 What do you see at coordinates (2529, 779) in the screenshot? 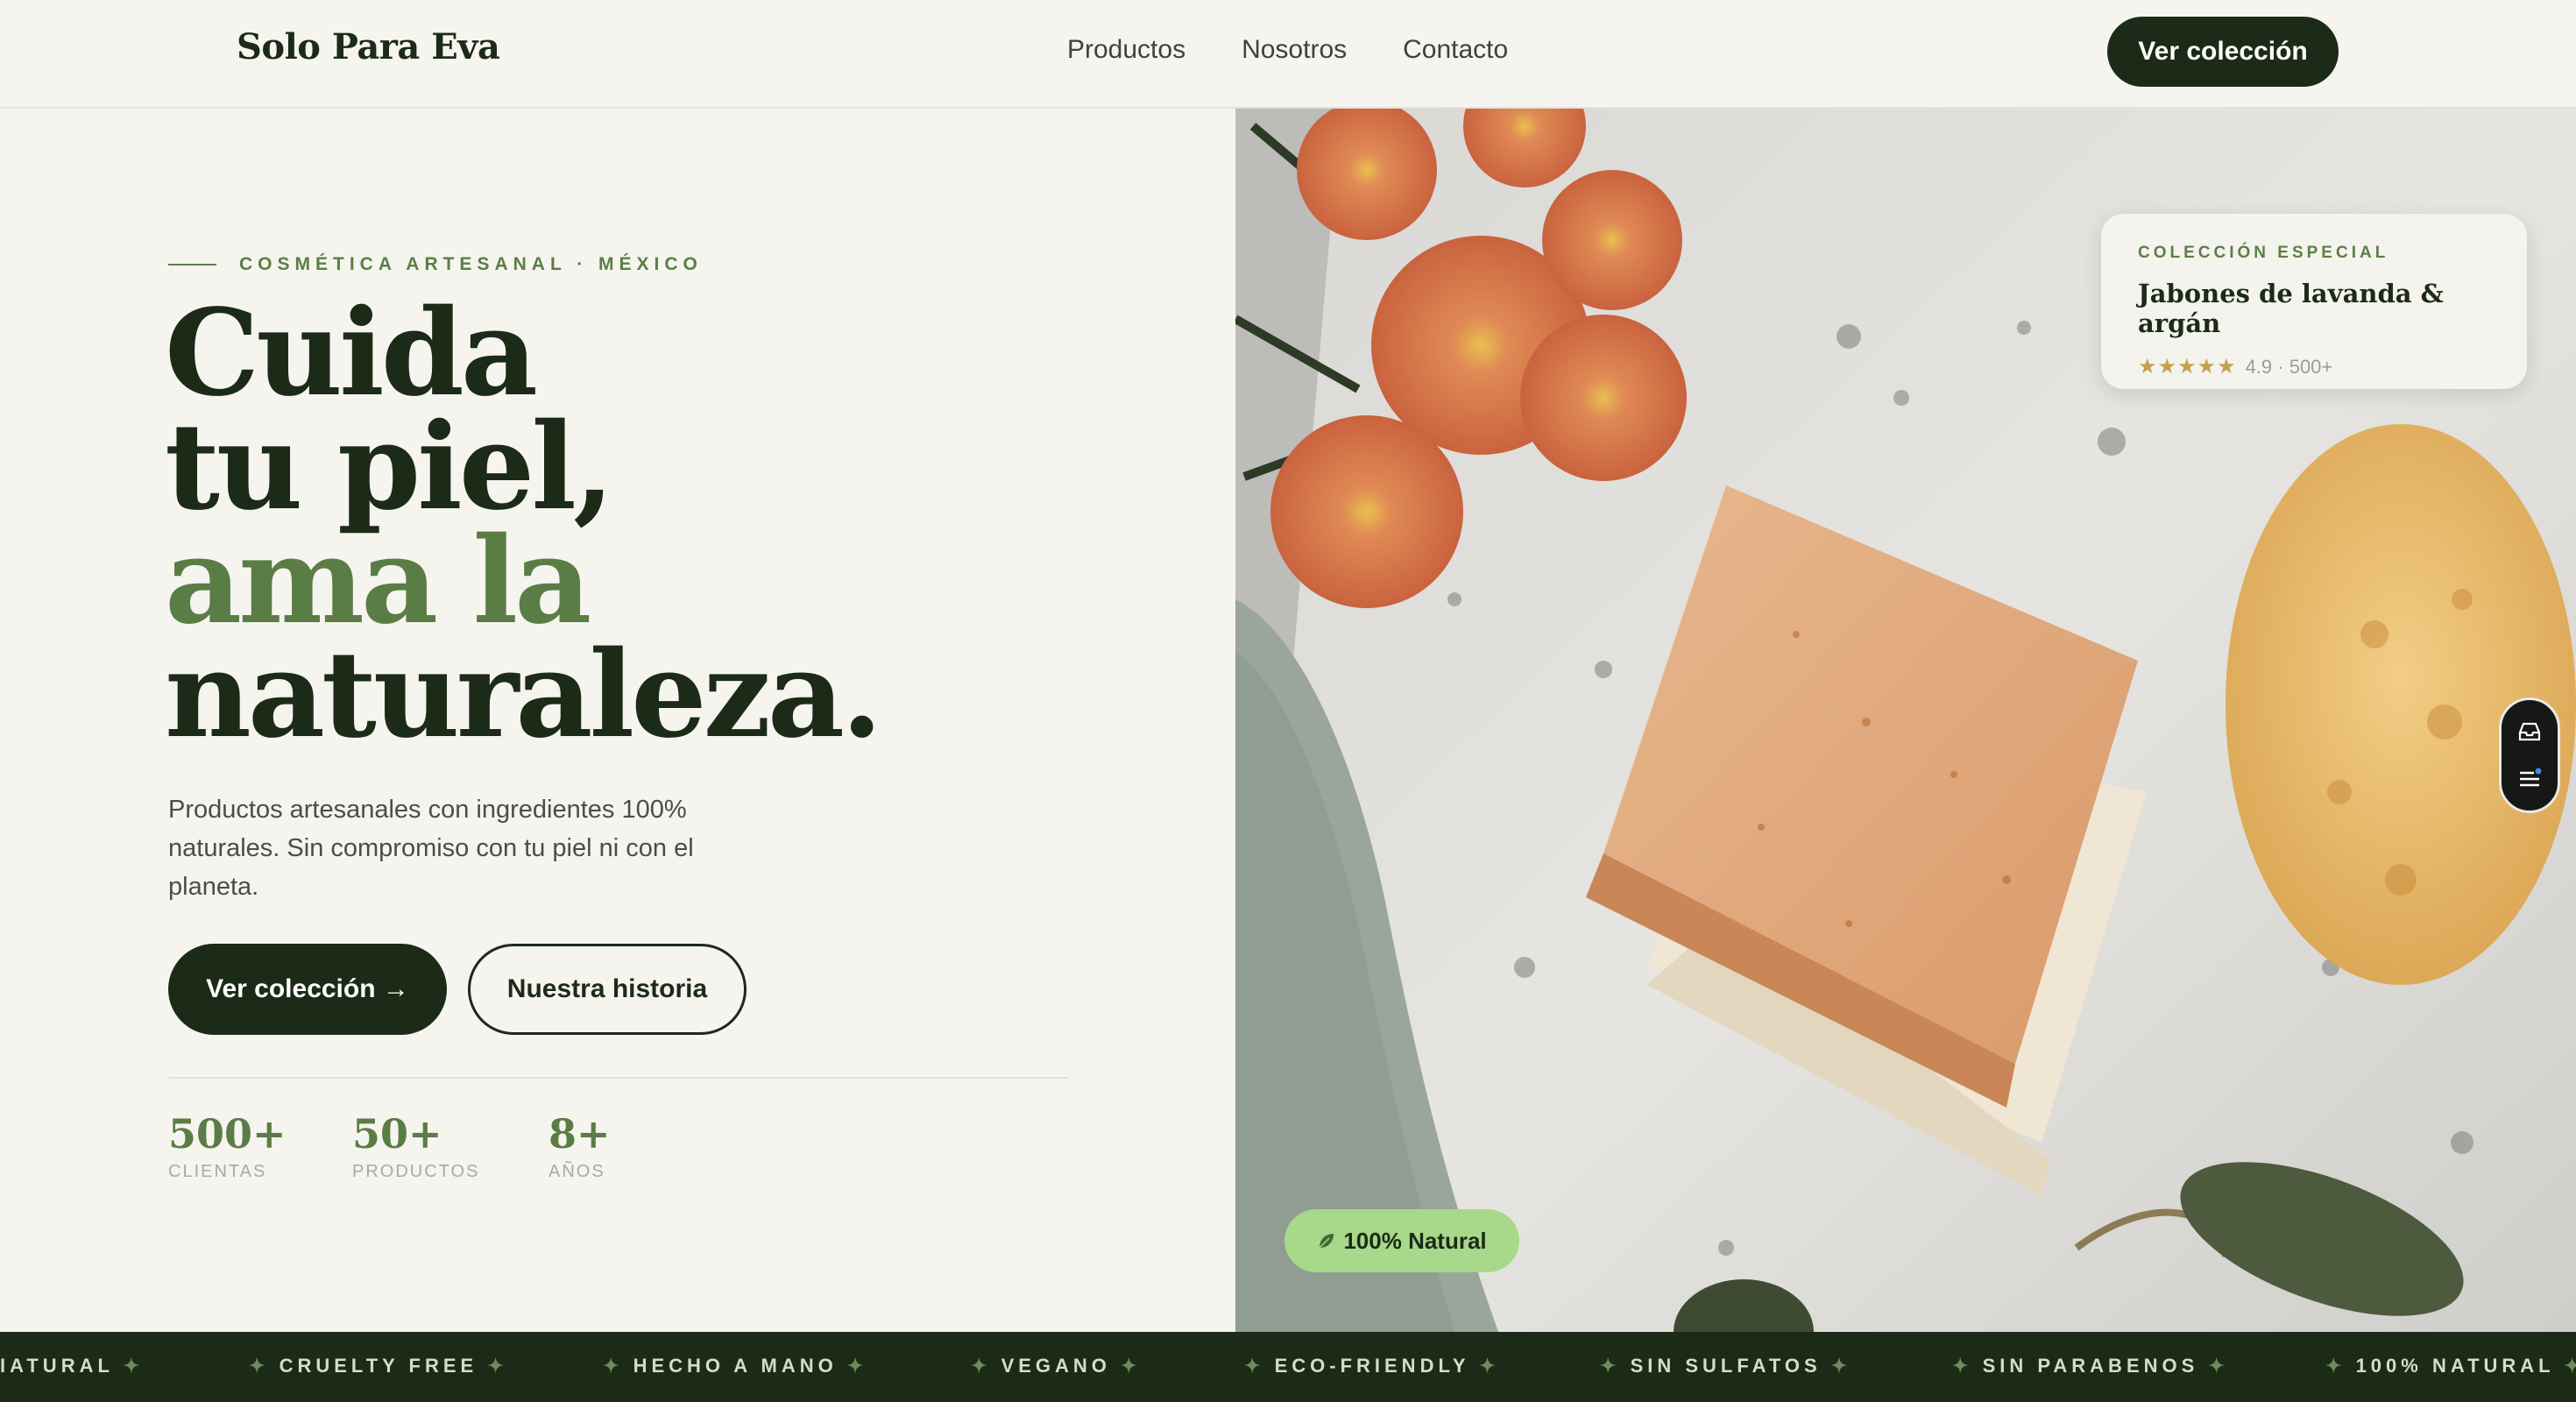
I see `menu-icon` at bounding box center [2529, 779].